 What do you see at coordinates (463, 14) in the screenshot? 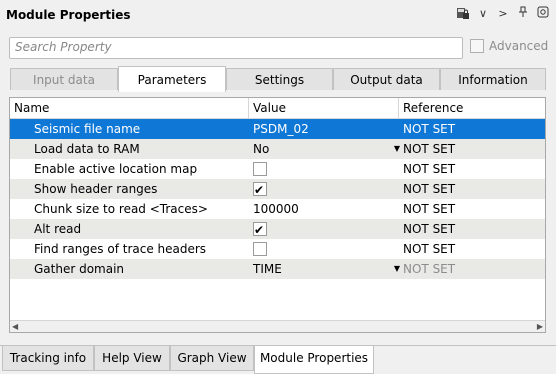
I see `save-lock-icon` at bounding box center [463, 14].